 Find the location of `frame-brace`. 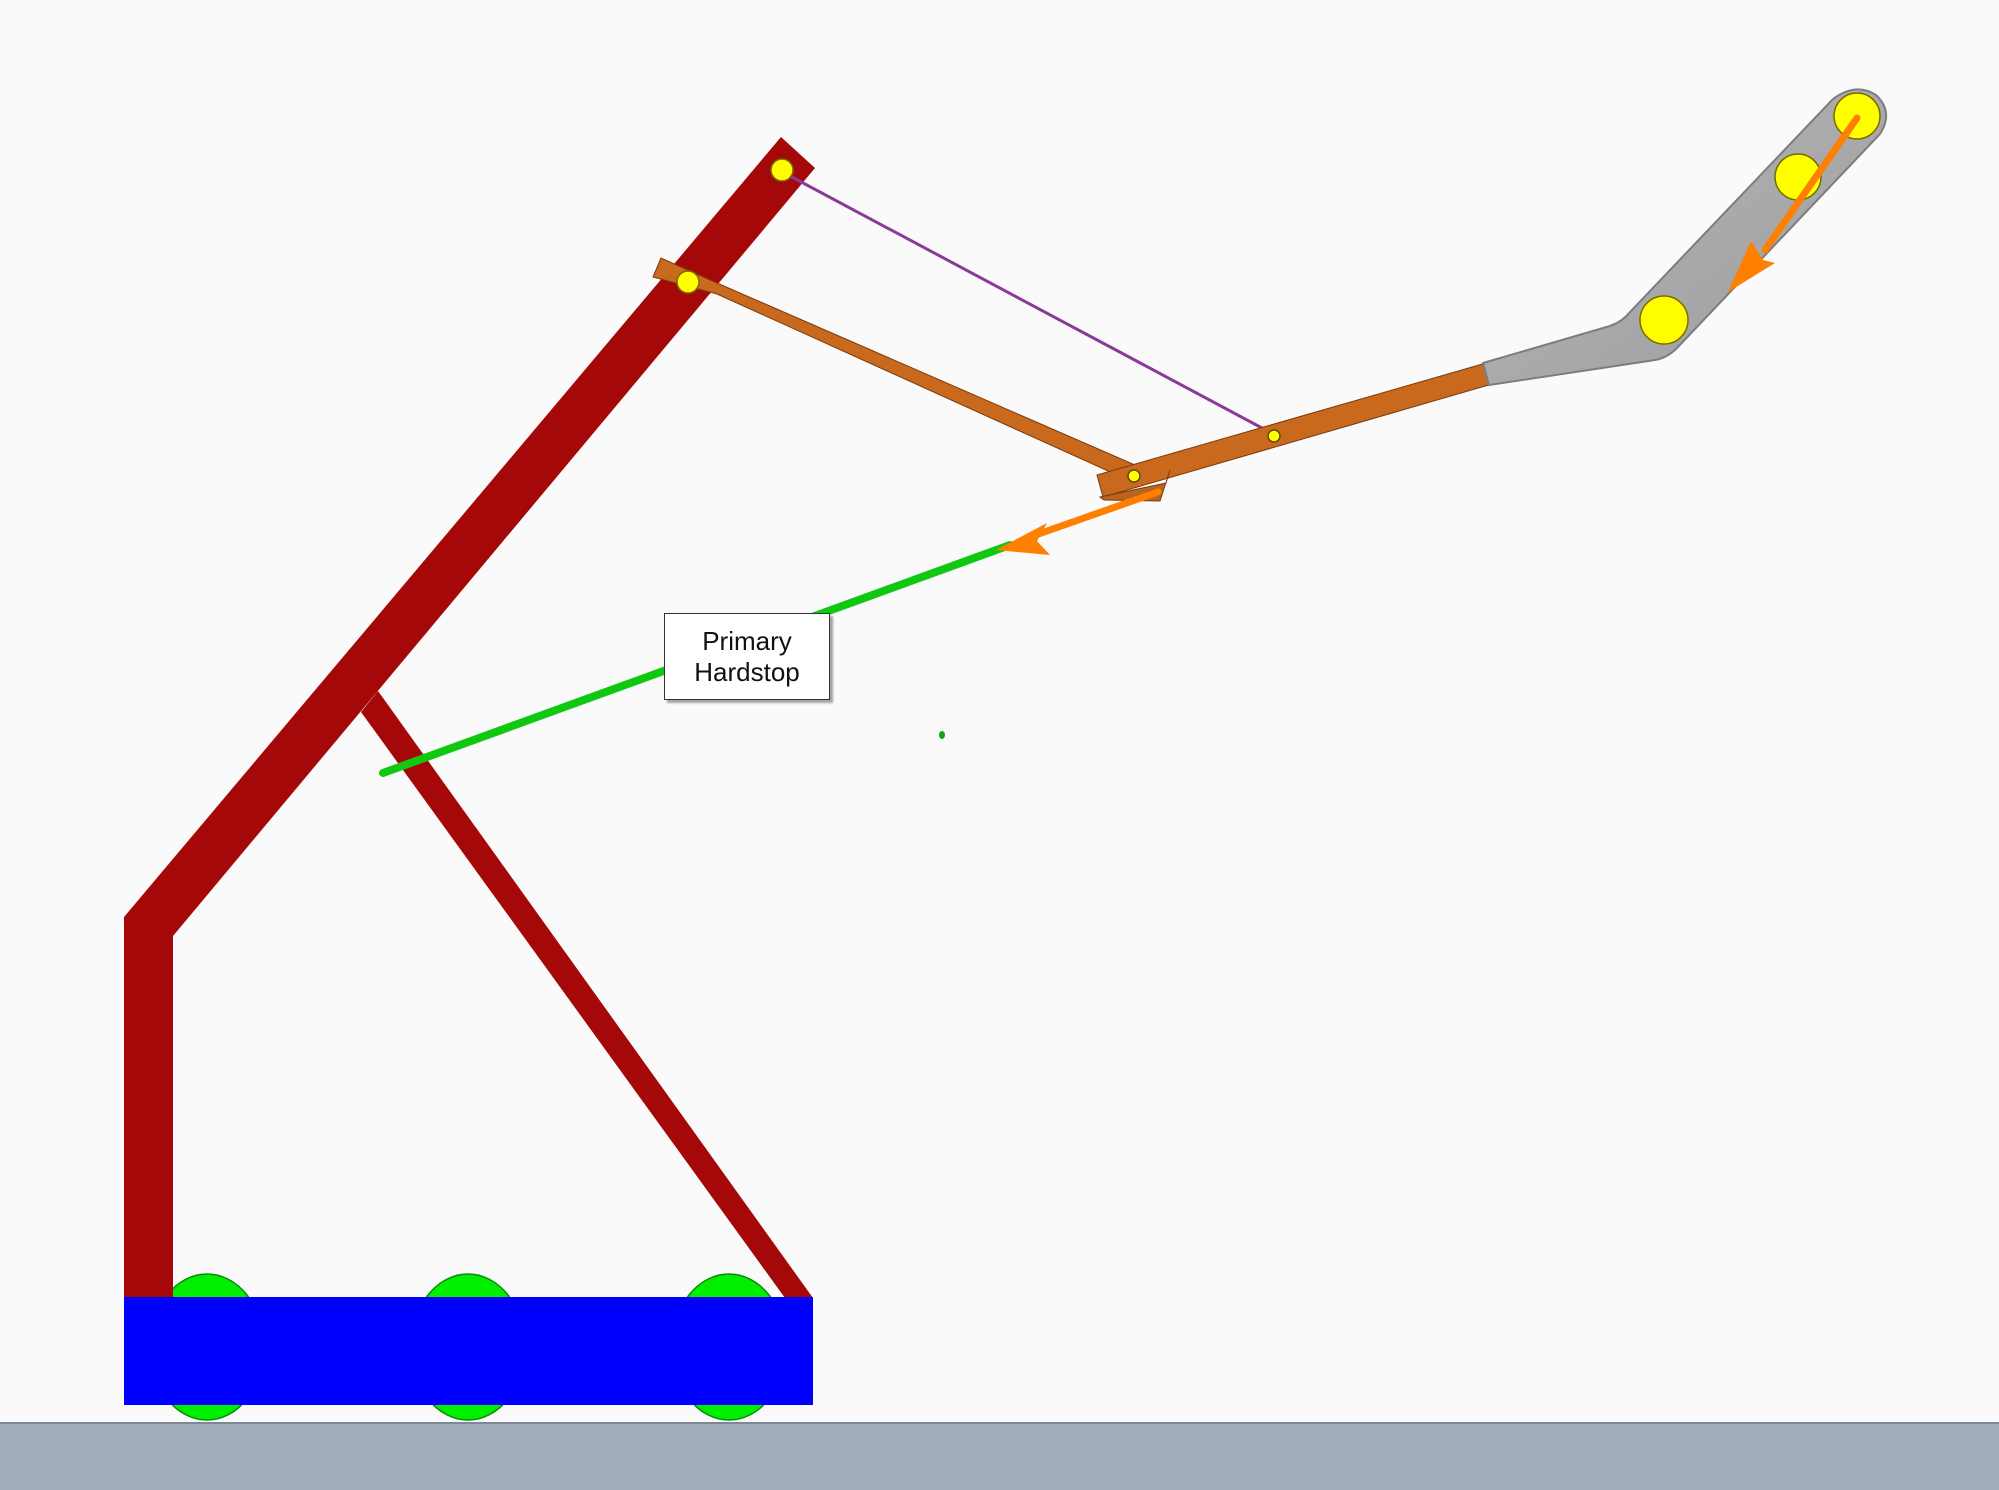

frame-brace is located at coordinates (587, 994).